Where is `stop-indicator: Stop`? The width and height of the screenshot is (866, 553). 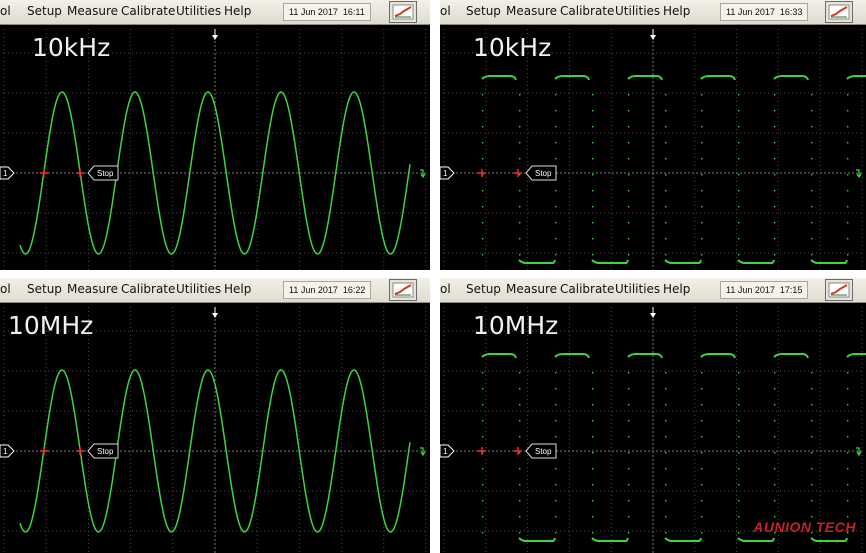 stop-indicator: Stop is located at coordinates (541, 173).